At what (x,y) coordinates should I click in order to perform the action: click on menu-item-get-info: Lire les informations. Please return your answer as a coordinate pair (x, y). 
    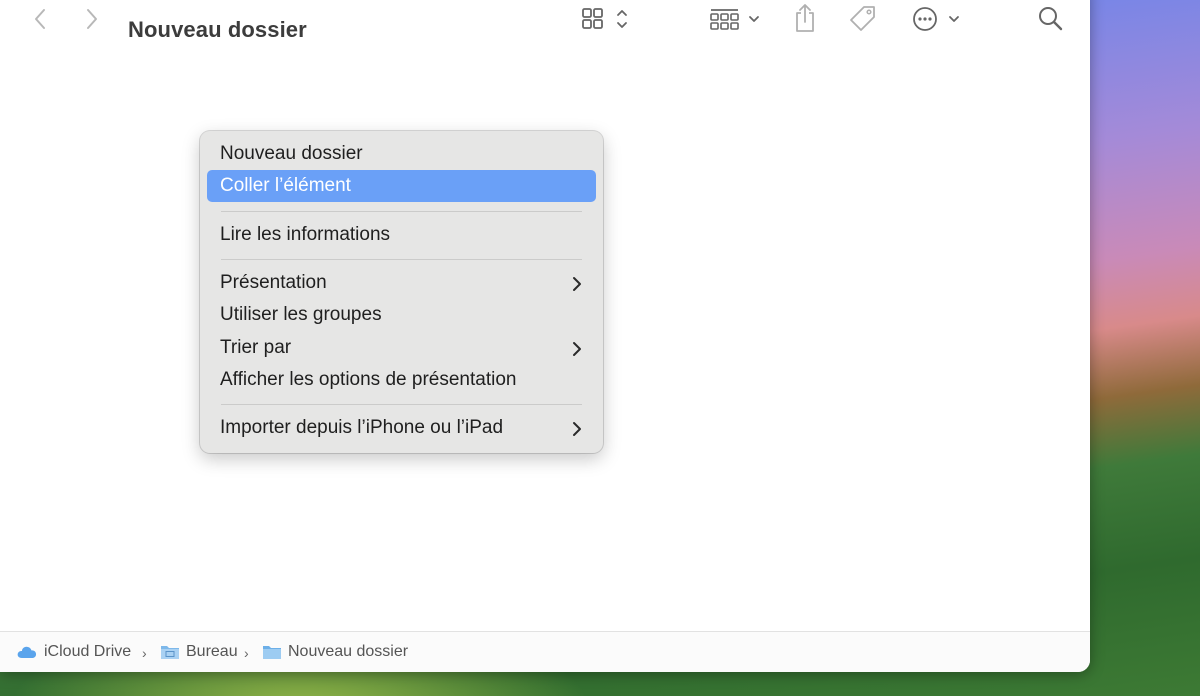
    Looking at the image, I should click on (401, 235).